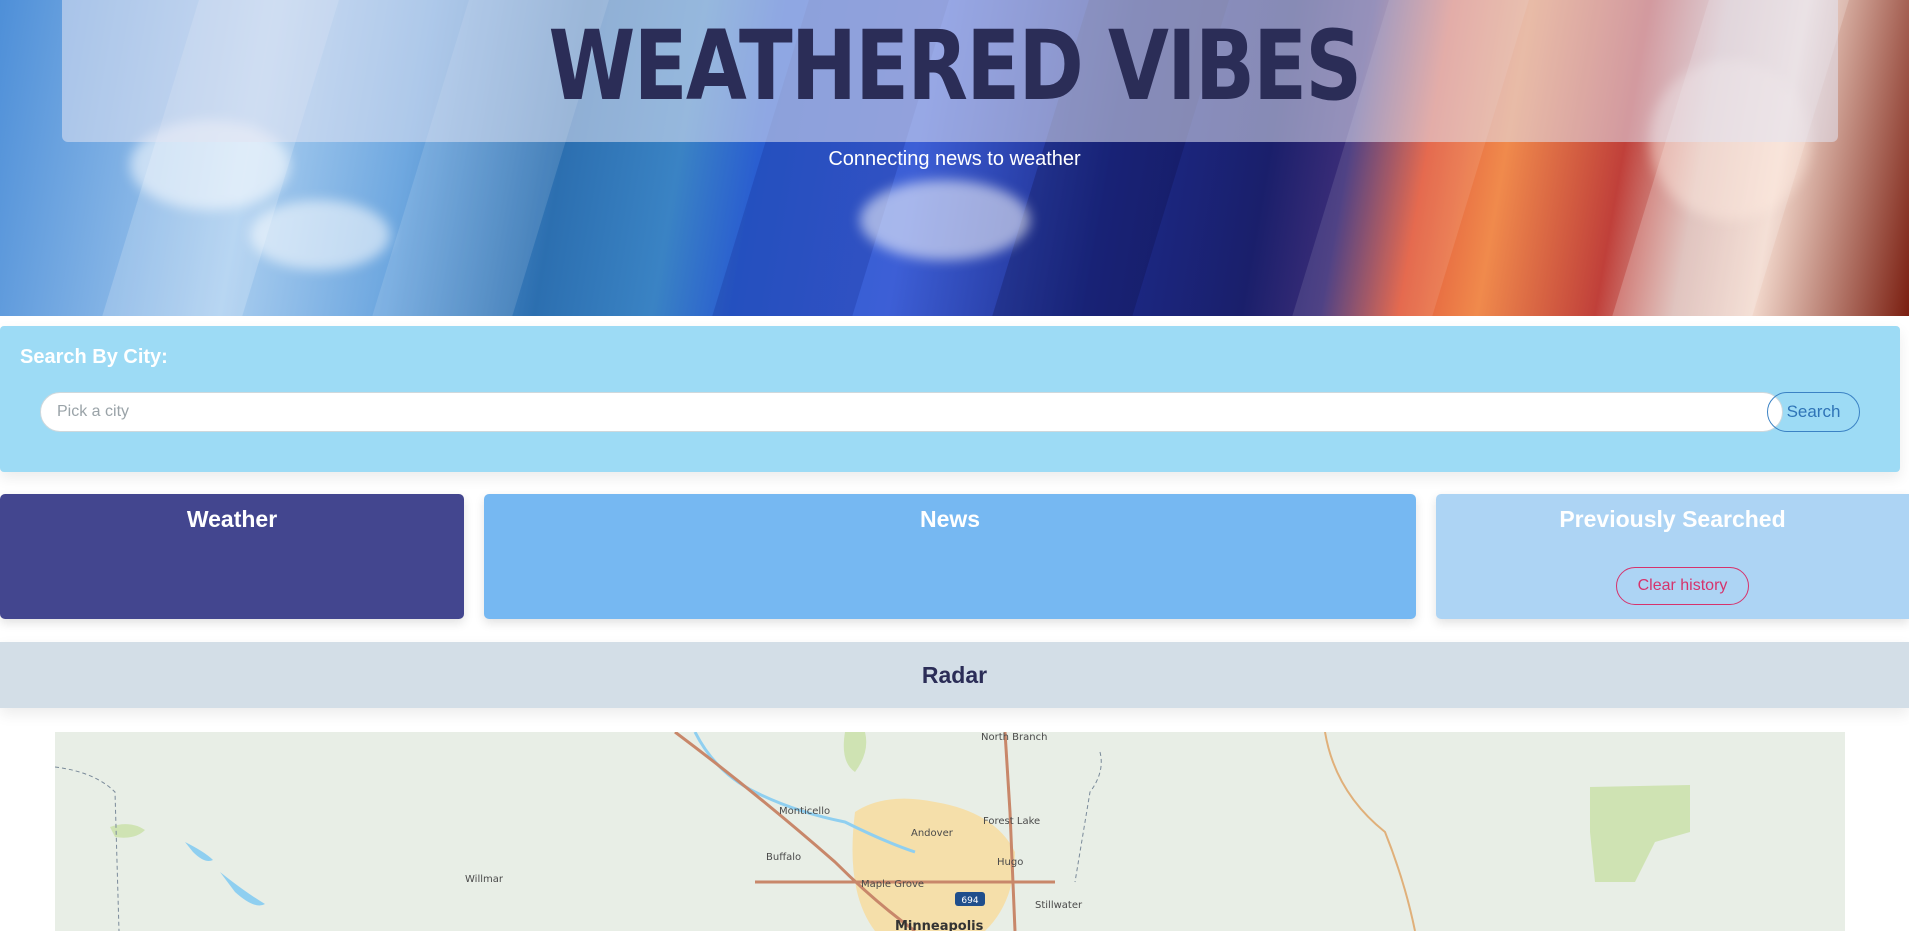  Describe the element at coordinates (94, 357) in the screenshot. I see `search-label: Search By City:` at that location.